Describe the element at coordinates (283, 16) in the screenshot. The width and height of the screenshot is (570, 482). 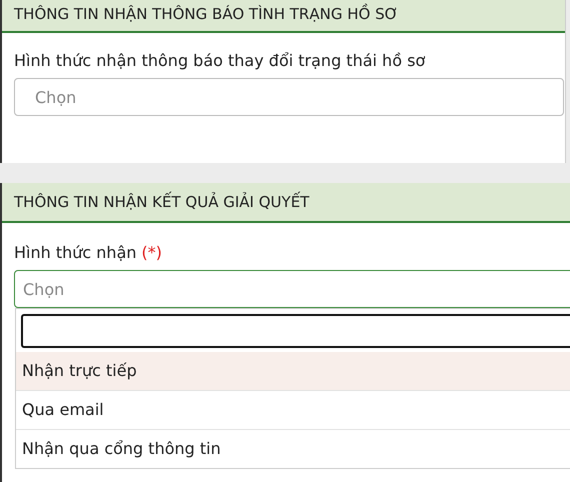
I see `section-header: THÔNG TIN NHẬN THÔNG BÁO TÌNH TRẠNG HỒ SƠ` at that location.